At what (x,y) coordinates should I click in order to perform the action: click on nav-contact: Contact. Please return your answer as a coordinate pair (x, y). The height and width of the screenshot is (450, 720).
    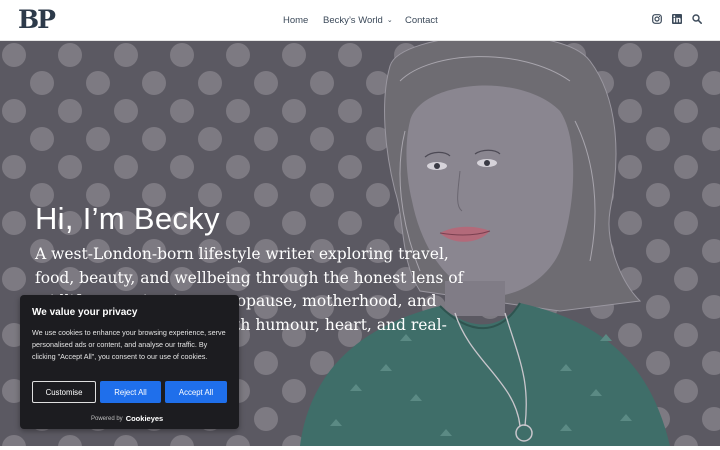
    Looking at the image, I should click on (421, 21).